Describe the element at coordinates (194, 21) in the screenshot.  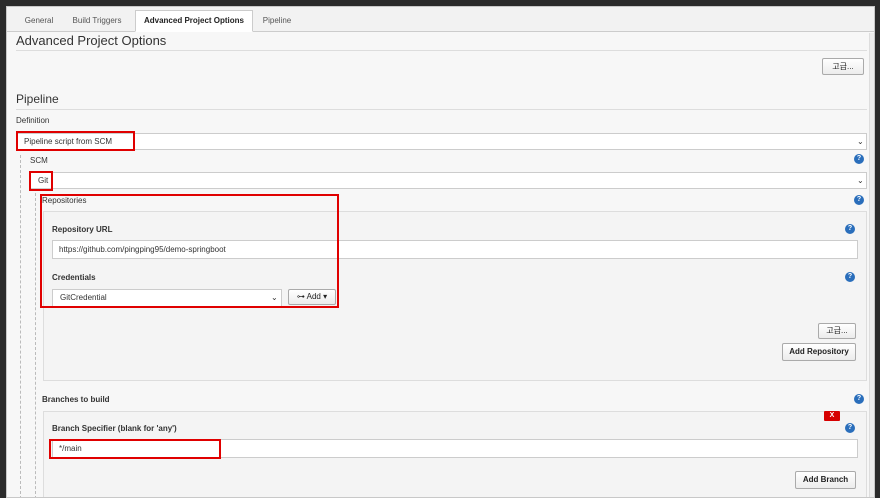
I see `tab-advanced-project-options: Advanced Project Options` at that location.